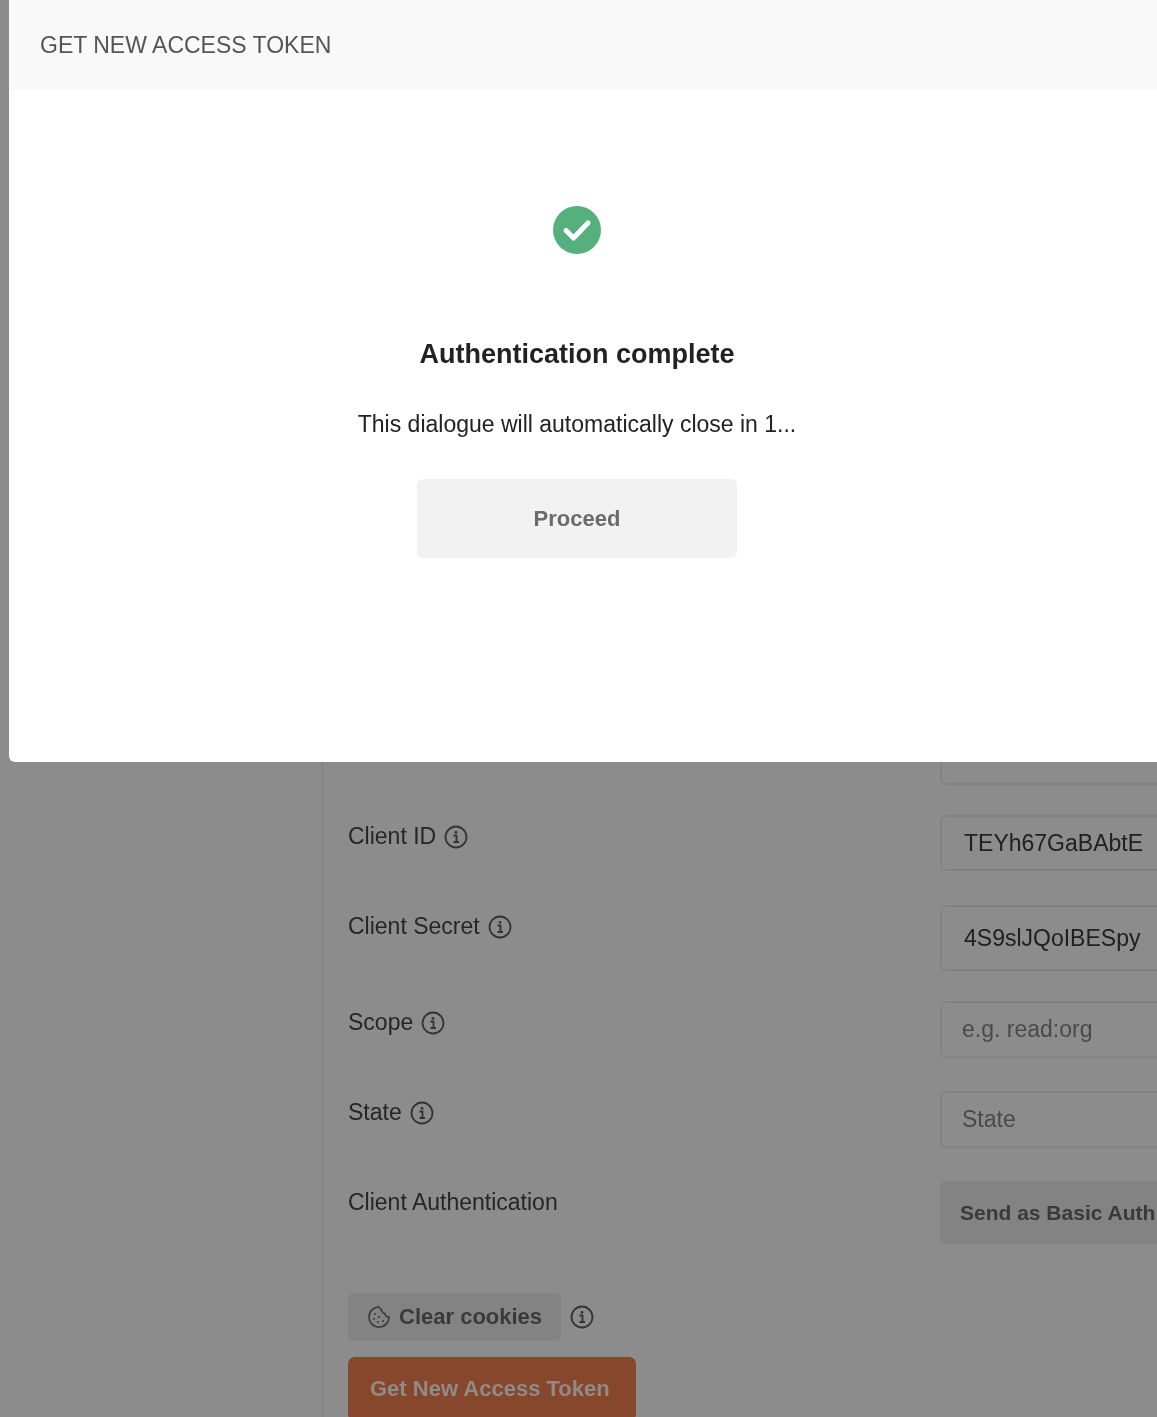 The width and height of the screenshot is (1157, 1417). What do you see at coordinates (453, 1202) in the screenshot?
I see `field-label: Client Authentication` at bounding box center [453, 1202].